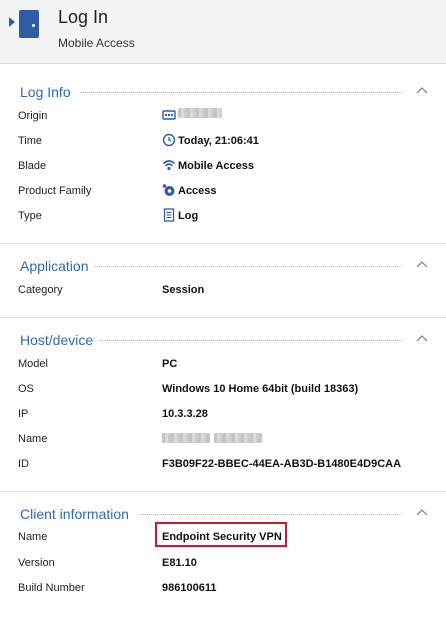  I want to click on access-icon, so click(168, 190).